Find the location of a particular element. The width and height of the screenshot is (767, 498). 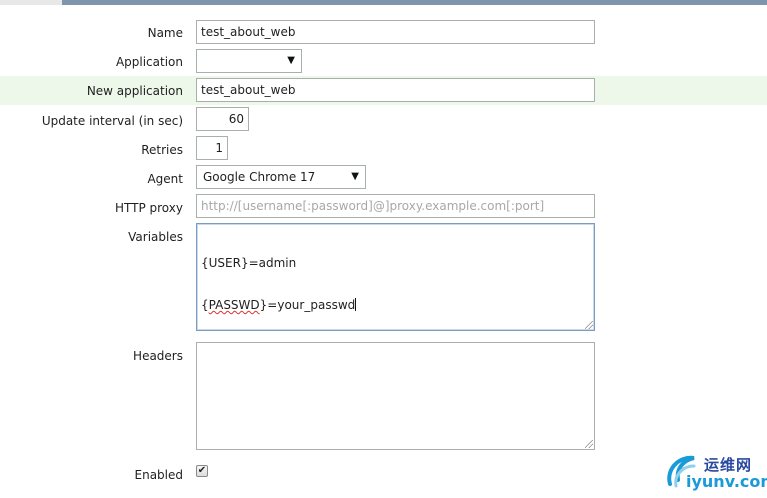

variables-textarea: {USER}=admin {PASSWD}=your_passwd is located at coordinates (395, 277).